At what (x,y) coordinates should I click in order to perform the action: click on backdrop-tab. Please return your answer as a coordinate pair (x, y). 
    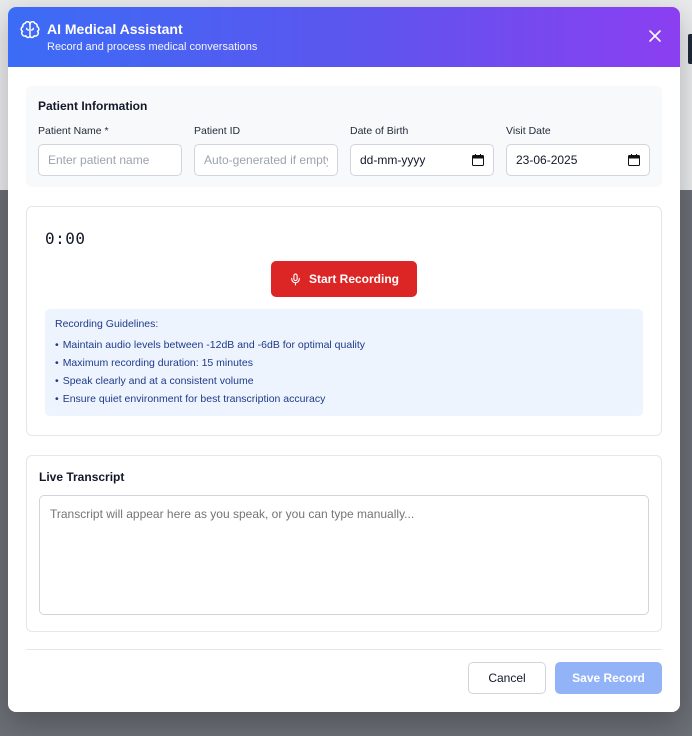
    Looking at the image, I should click on (690, 49).